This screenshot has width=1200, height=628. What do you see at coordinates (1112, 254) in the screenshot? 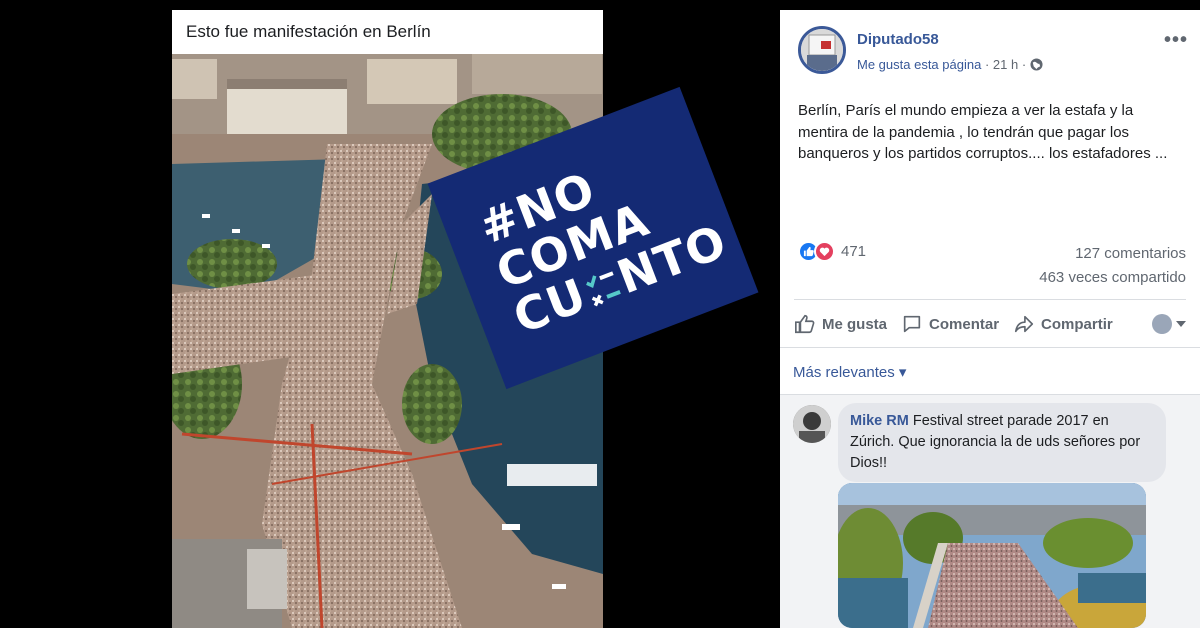
I see `comments-count-link: 127 comentarios` at bounding box center [1112, 254].